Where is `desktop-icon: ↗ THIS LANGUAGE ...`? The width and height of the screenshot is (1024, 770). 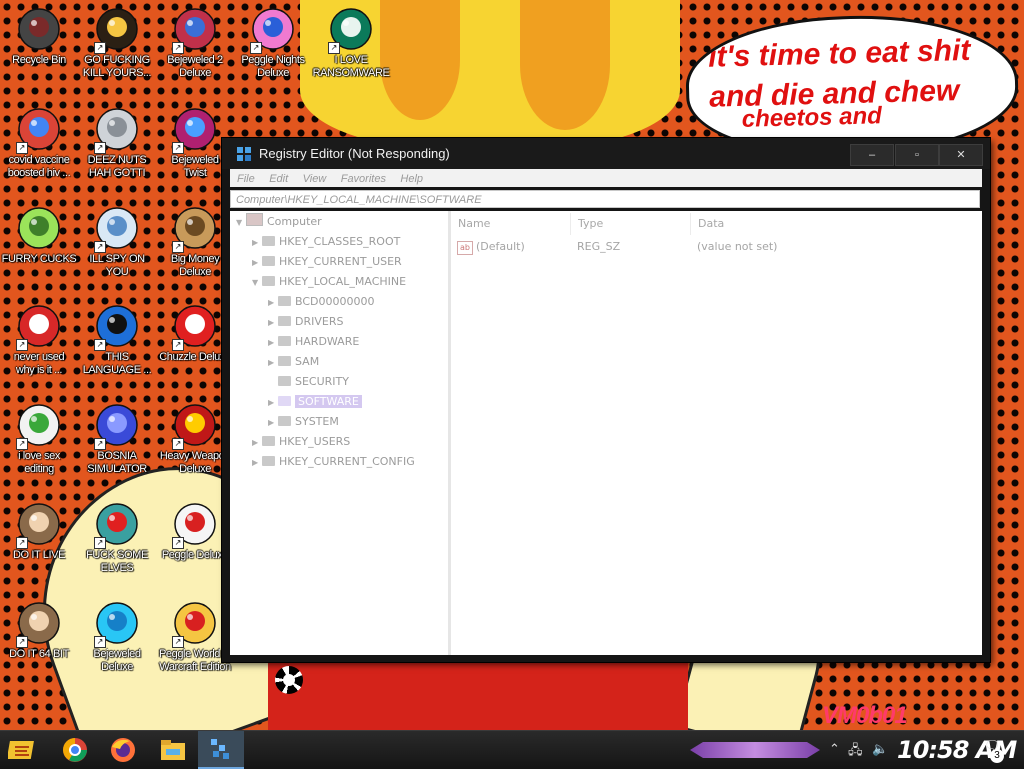
desktop-icon: ↗ THIS LANGUAGE ... is located at coordinates (117, 340).